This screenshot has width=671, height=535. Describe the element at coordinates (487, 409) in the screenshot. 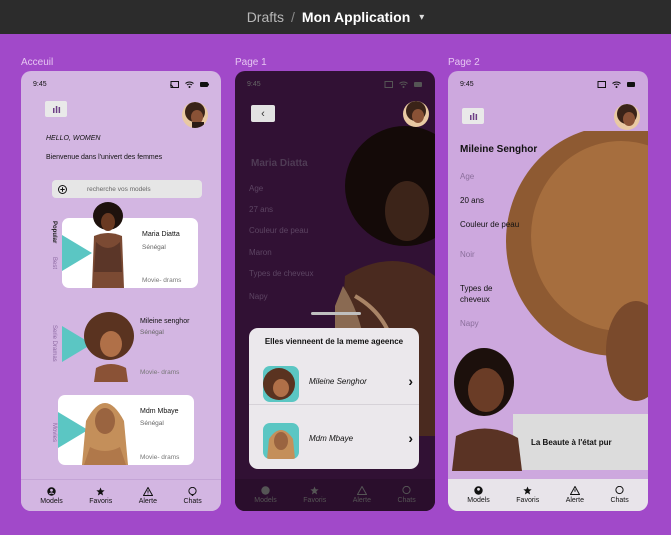

I see `model-secondary-photo` at that location.